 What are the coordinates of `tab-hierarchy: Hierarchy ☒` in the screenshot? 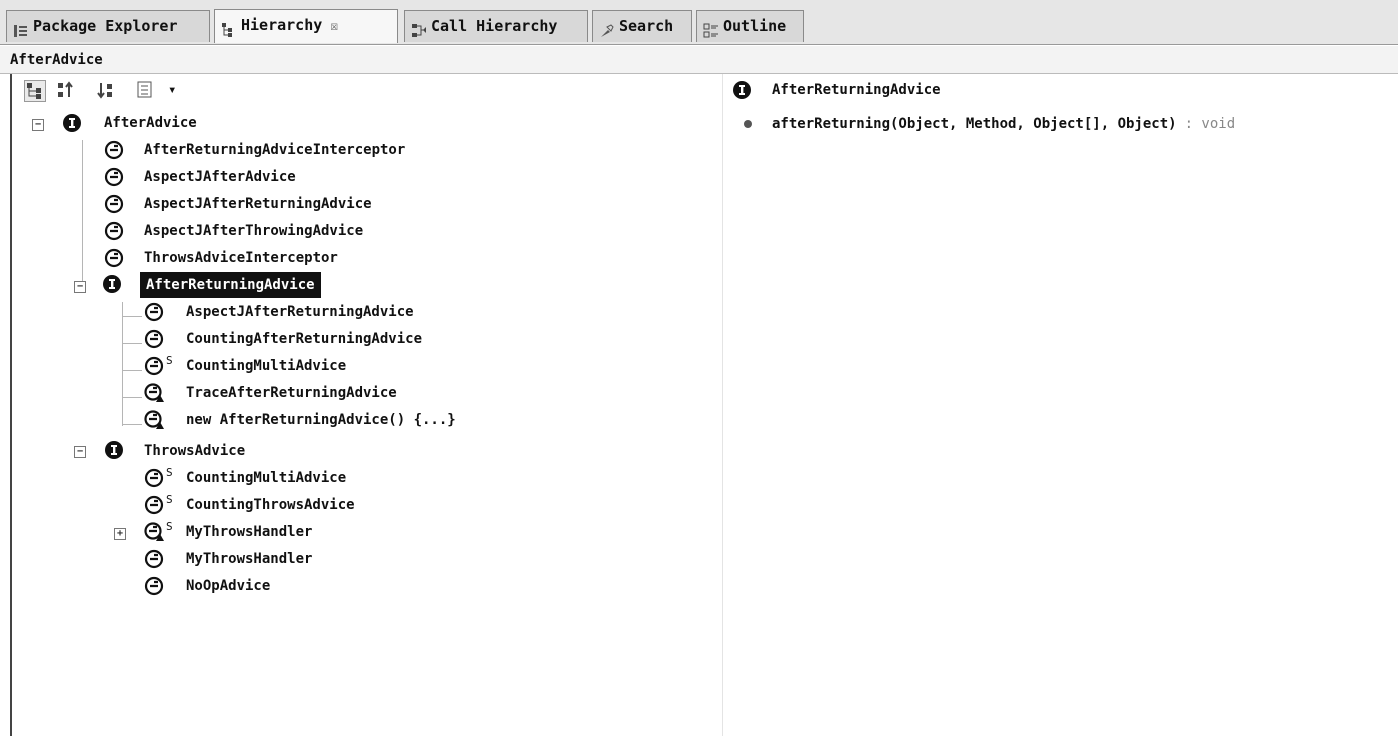 It's located at (306, 26).